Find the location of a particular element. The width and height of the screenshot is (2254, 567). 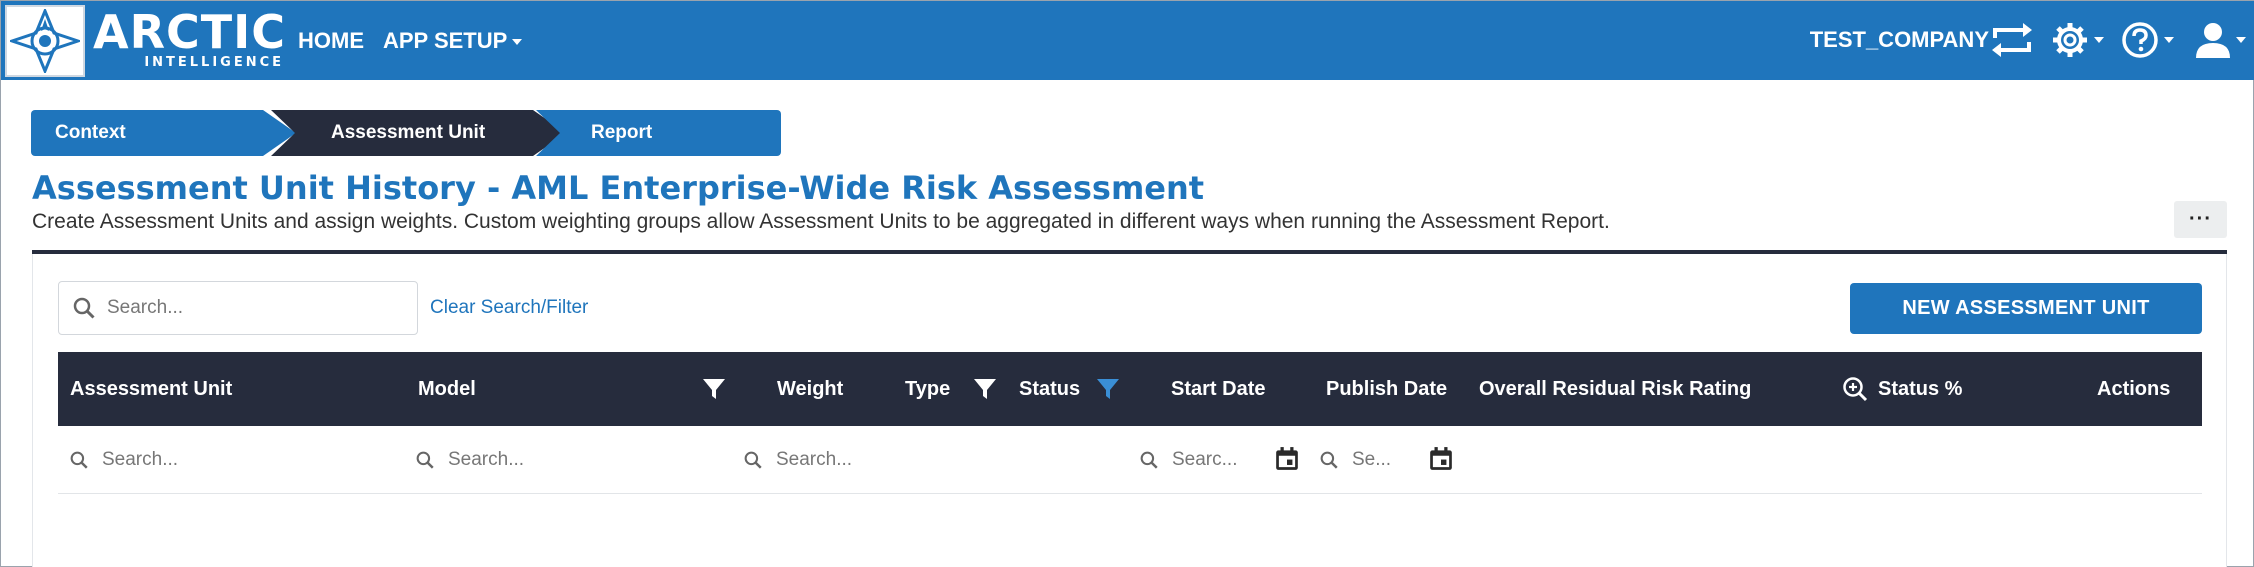

new-assessment-unit-button: NEW ASSESSMENT UNIT is located at coordinates (2026, 308).